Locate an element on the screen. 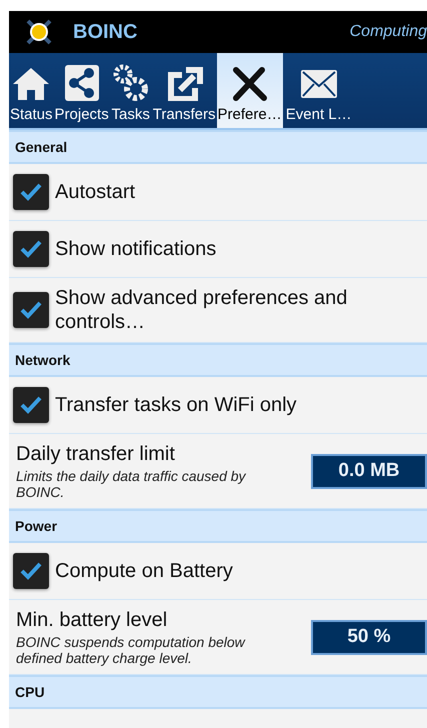  setting-label: Transfer tasks on WiFi only is located at coordinates (176, 405).